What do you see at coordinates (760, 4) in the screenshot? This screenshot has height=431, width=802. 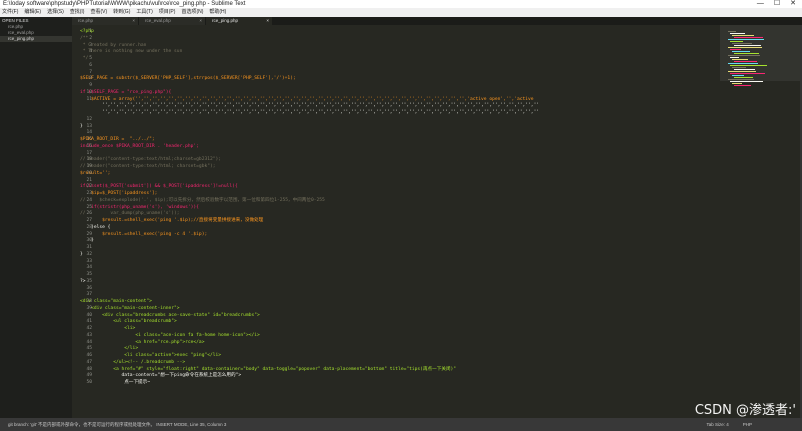 I see `minimize-icon: —` at bounding box center [760, 4].